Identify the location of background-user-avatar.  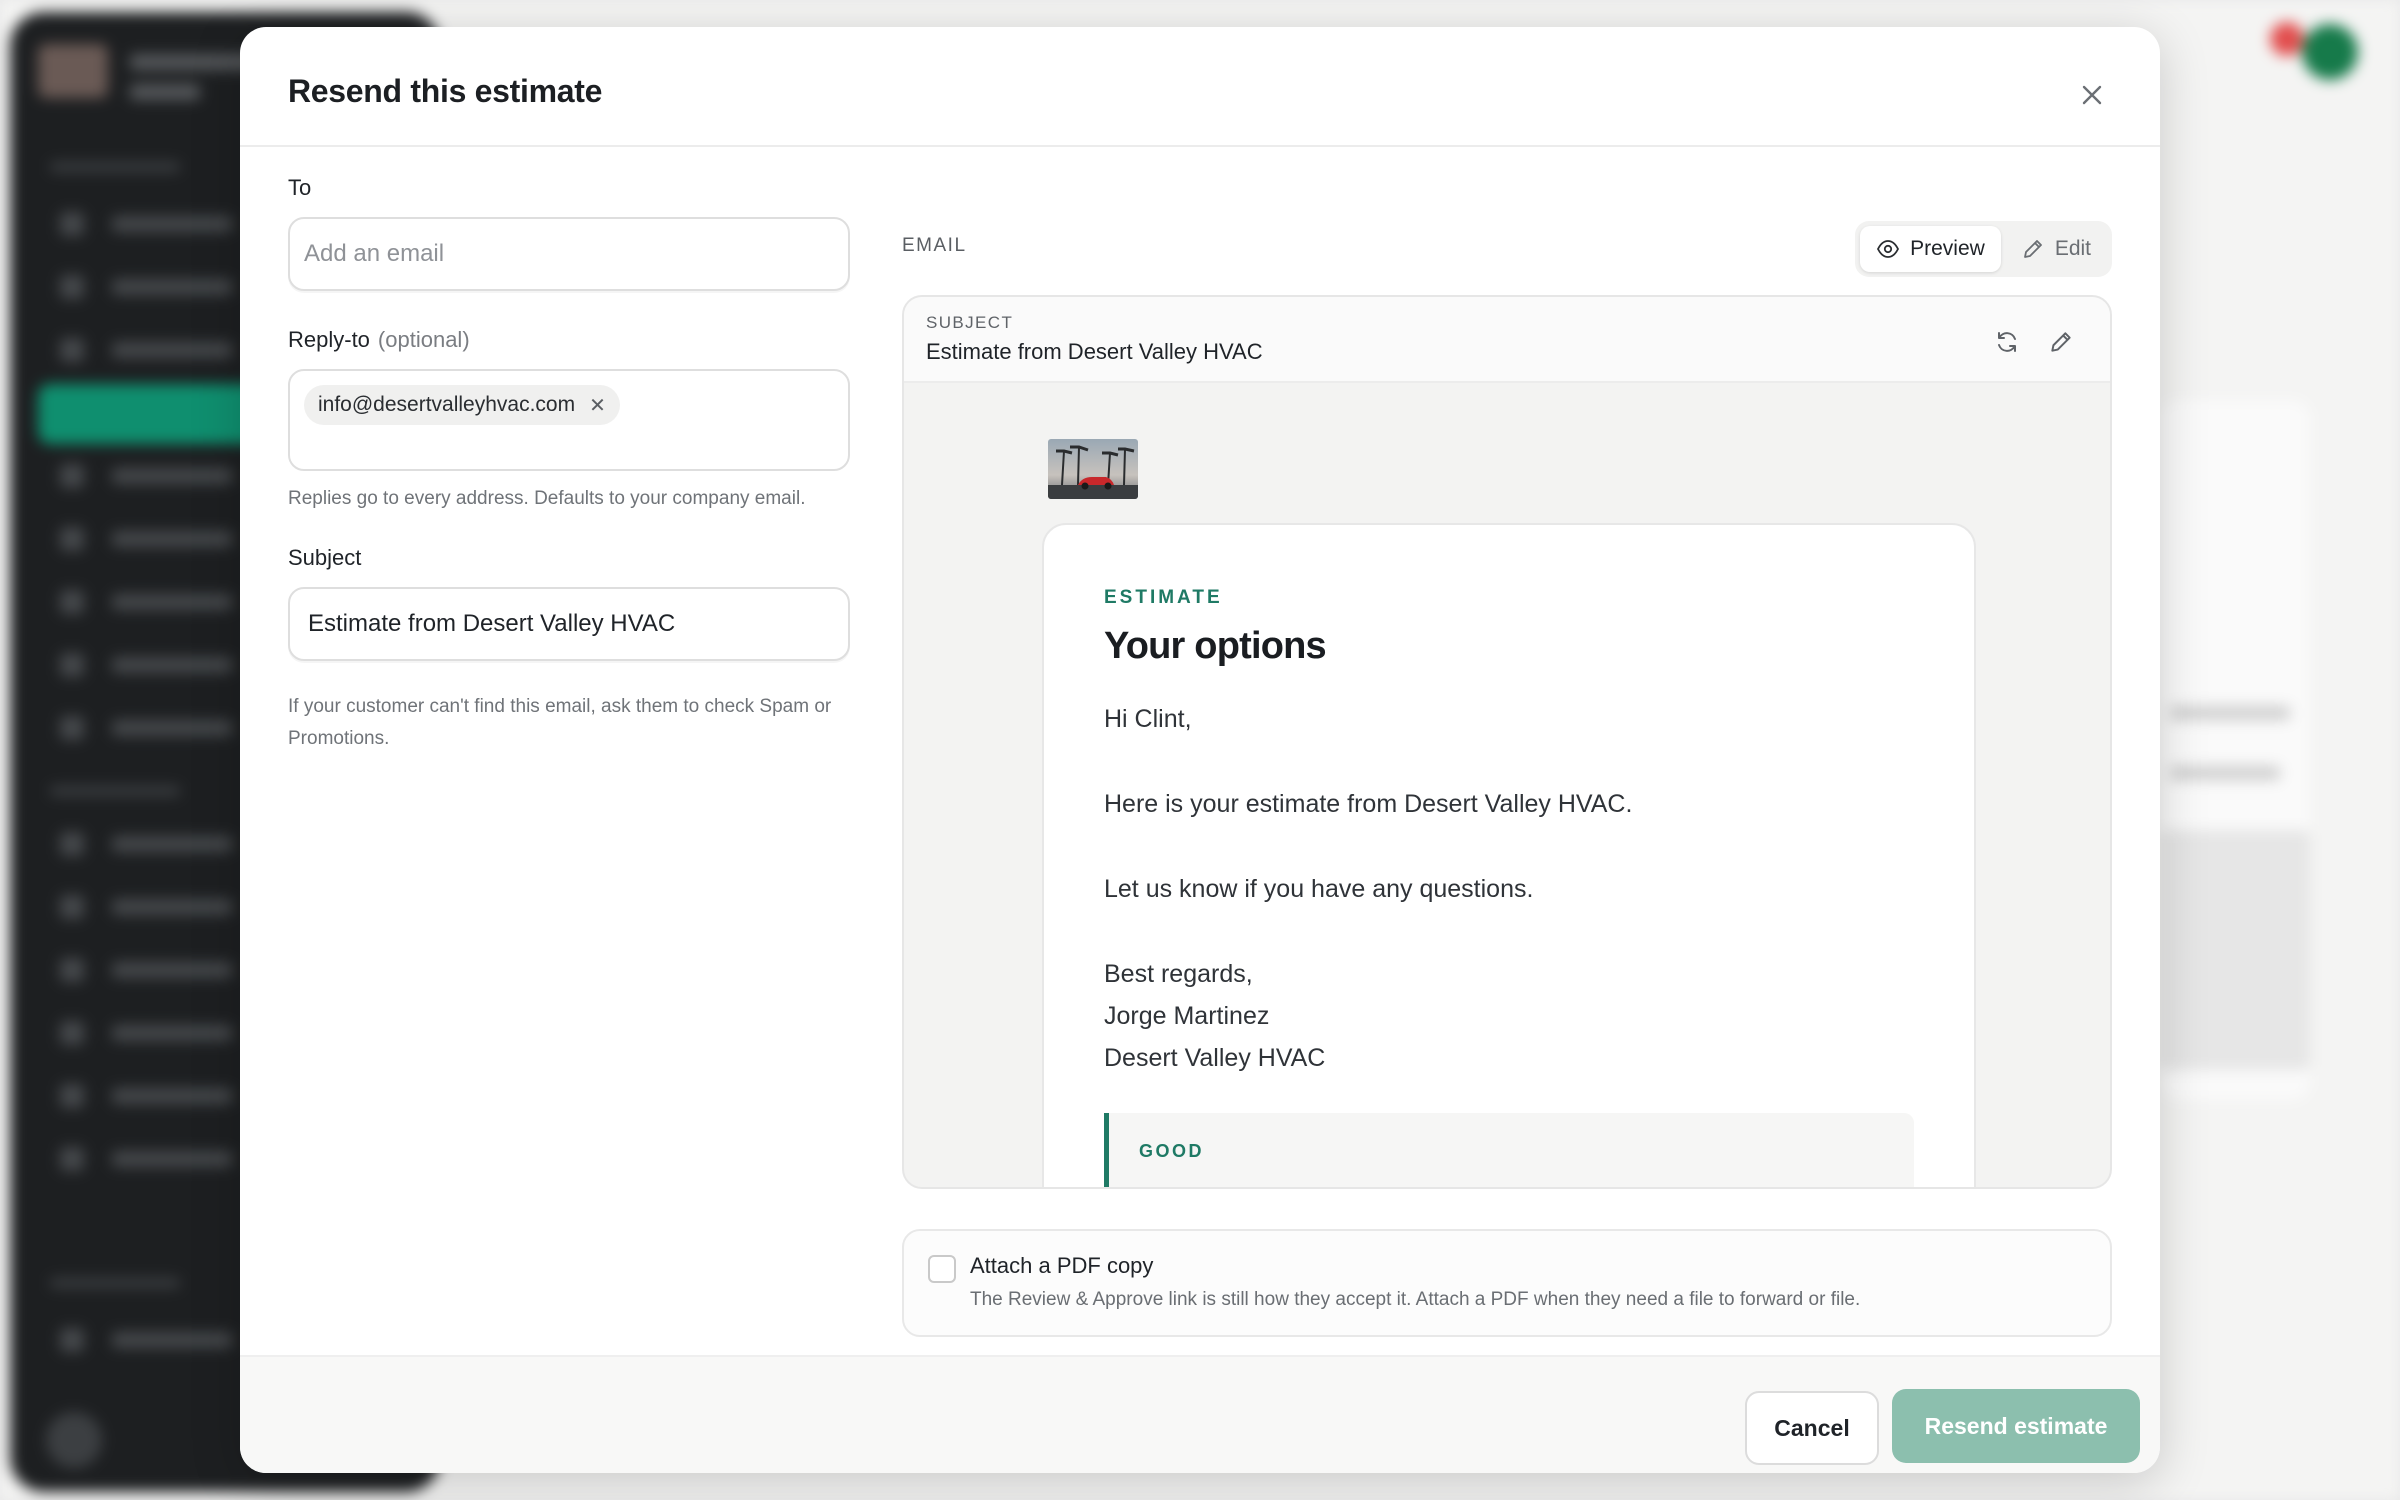
(74, 1440).